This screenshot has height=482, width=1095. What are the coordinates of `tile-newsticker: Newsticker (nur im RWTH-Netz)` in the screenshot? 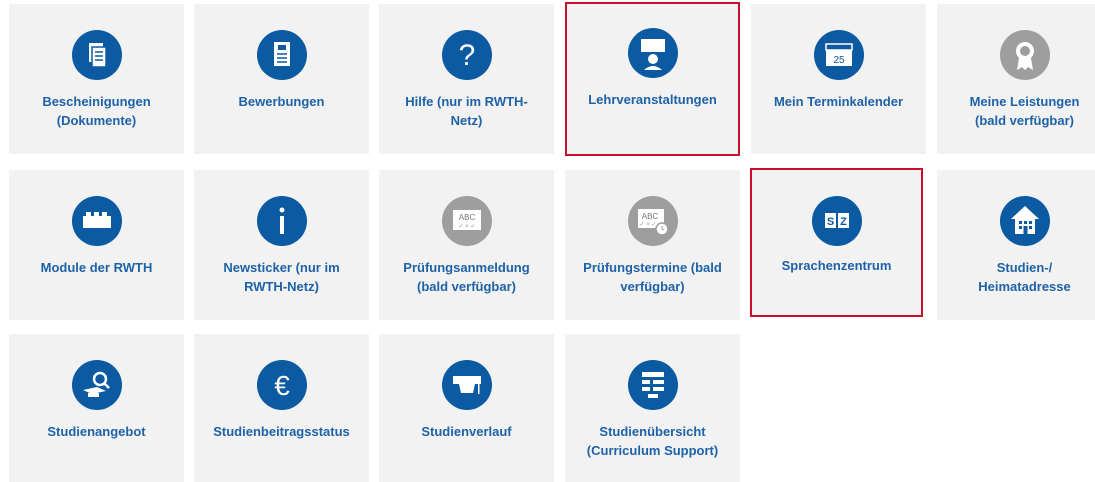 It's located at (281, 245).